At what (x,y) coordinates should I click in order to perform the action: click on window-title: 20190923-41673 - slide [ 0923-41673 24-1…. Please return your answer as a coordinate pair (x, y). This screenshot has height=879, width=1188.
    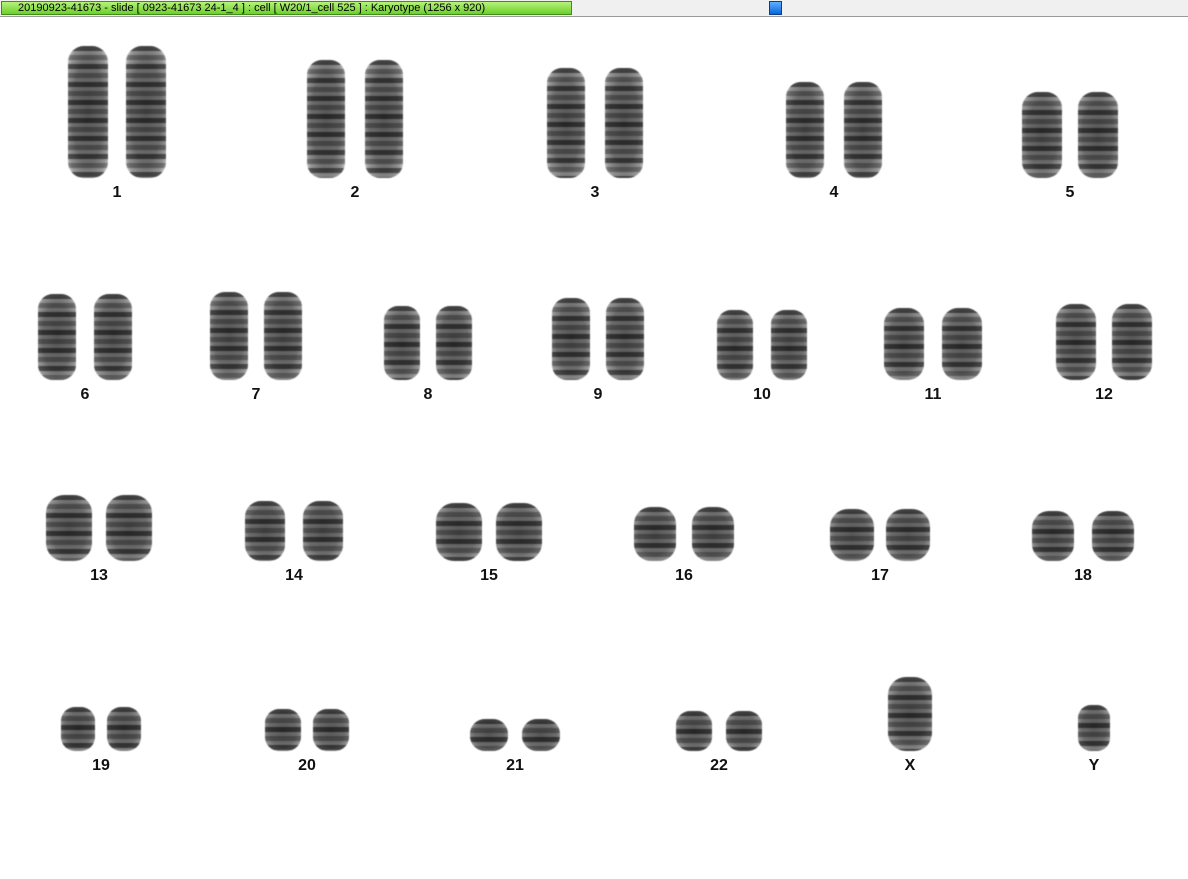
    Looking at the image, I should click on (286, 8).